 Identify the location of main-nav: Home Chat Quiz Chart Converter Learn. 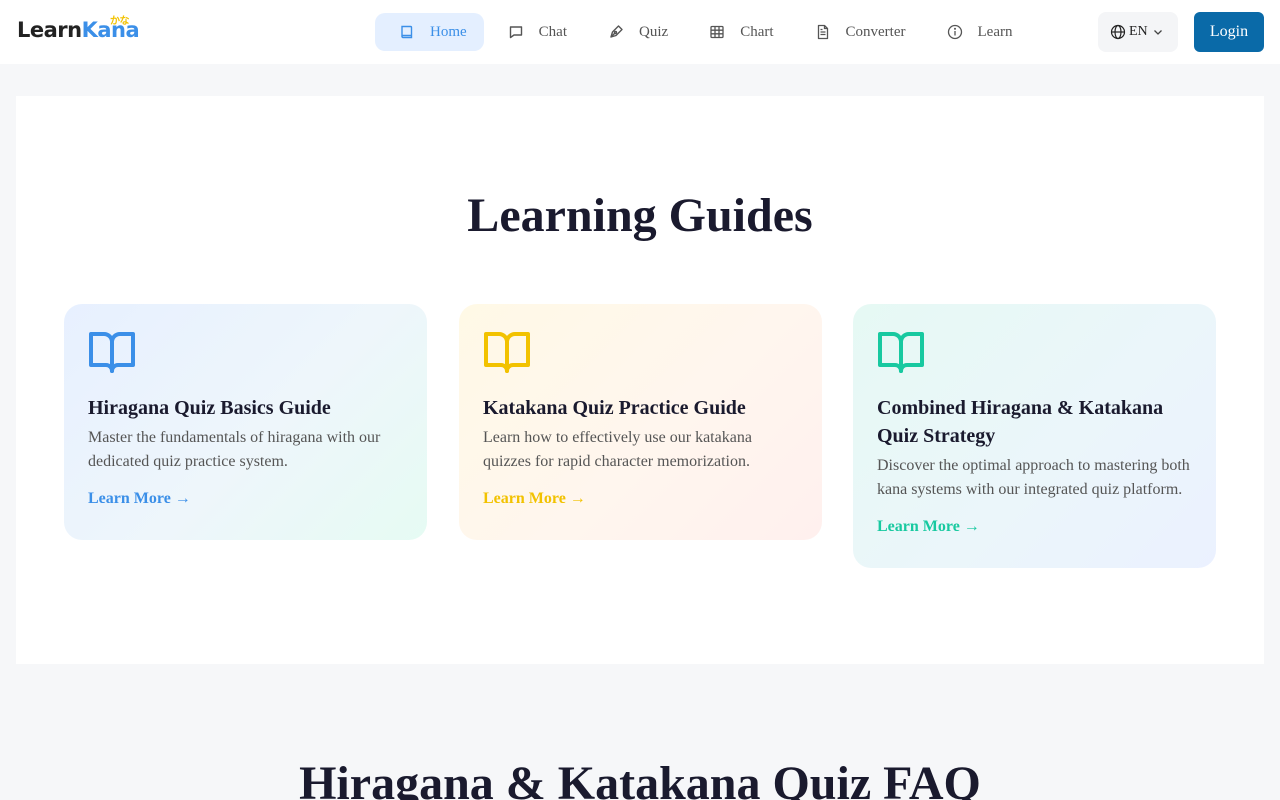
(702, 32).